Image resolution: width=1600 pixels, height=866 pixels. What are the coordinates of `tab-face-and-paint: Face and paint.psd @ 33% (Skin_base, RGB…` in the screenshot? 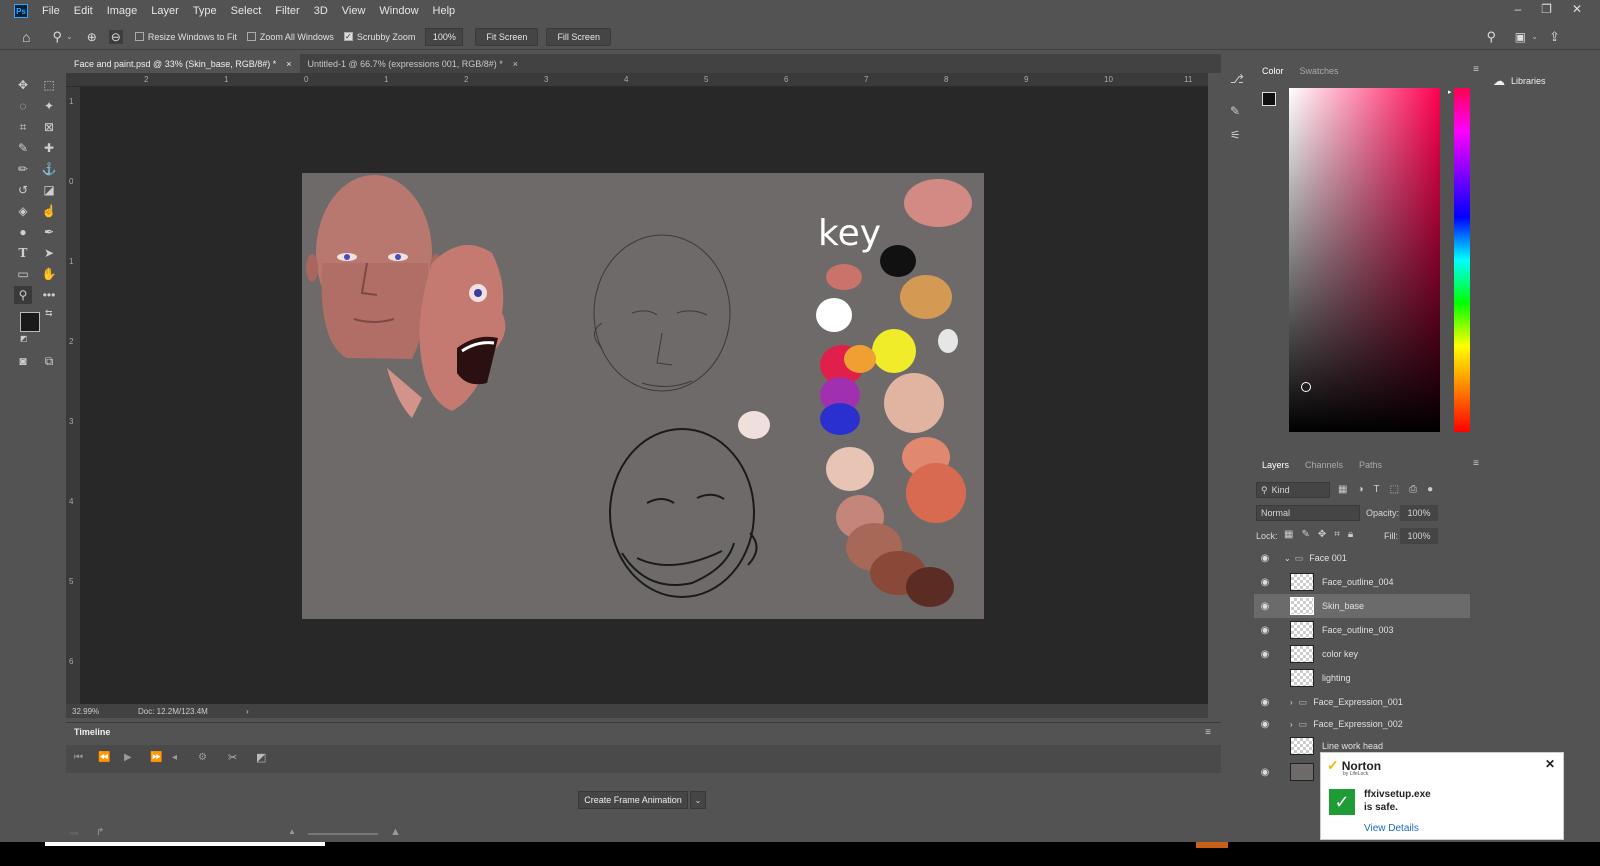 It's located at (183, 63).